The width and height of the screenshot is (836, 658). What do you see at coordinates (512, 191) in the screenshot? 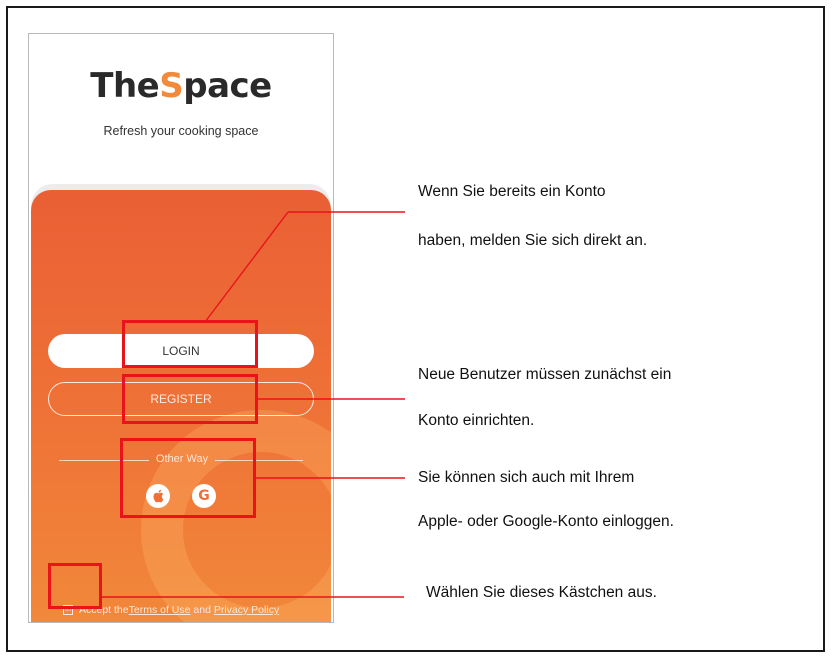
I see `note-login-line1: Wenn Sie bereits ein Konto` at bounding box center [512, 191].